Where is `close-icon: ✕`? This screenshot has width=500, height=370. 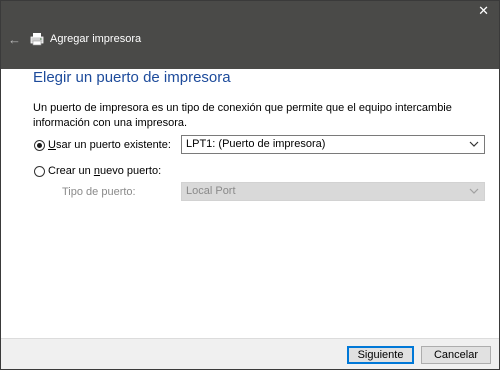 close-icon: ✕ is located at coordinates (483, 10).